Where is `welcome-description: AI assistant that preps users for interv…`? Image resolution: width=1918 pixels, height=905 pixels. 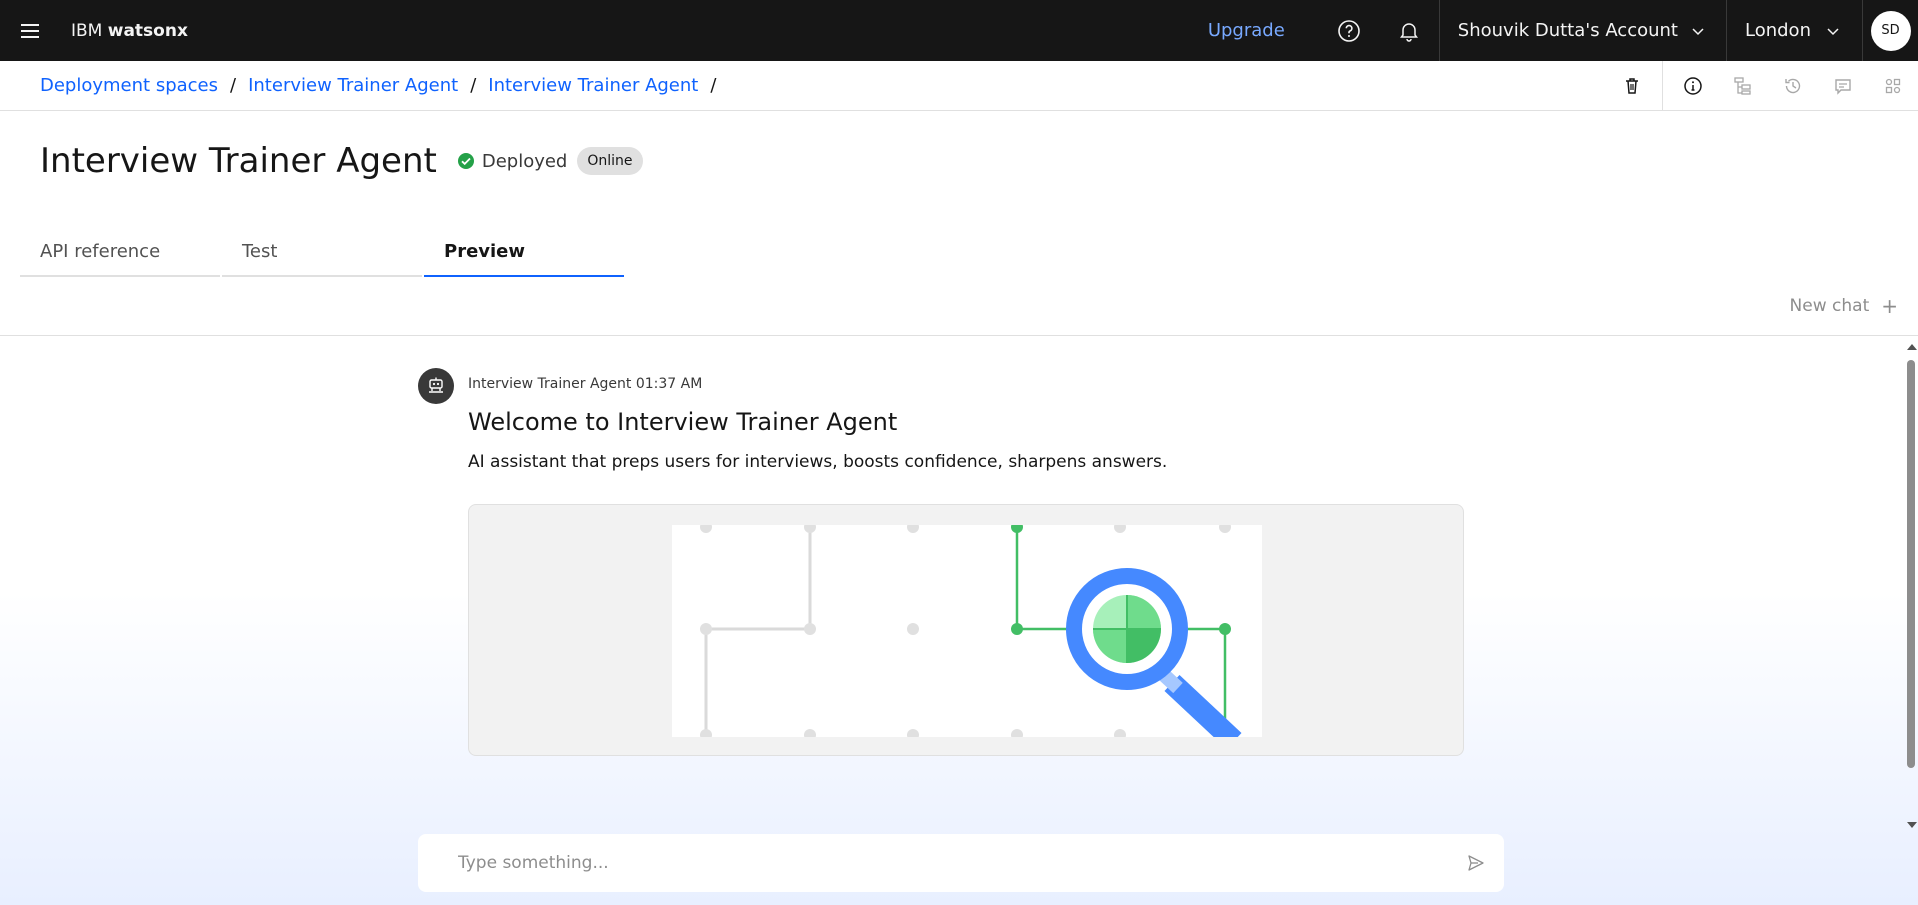 welcome-description: AI assistant that preps users for interv… is located at coordinates (818, 462).